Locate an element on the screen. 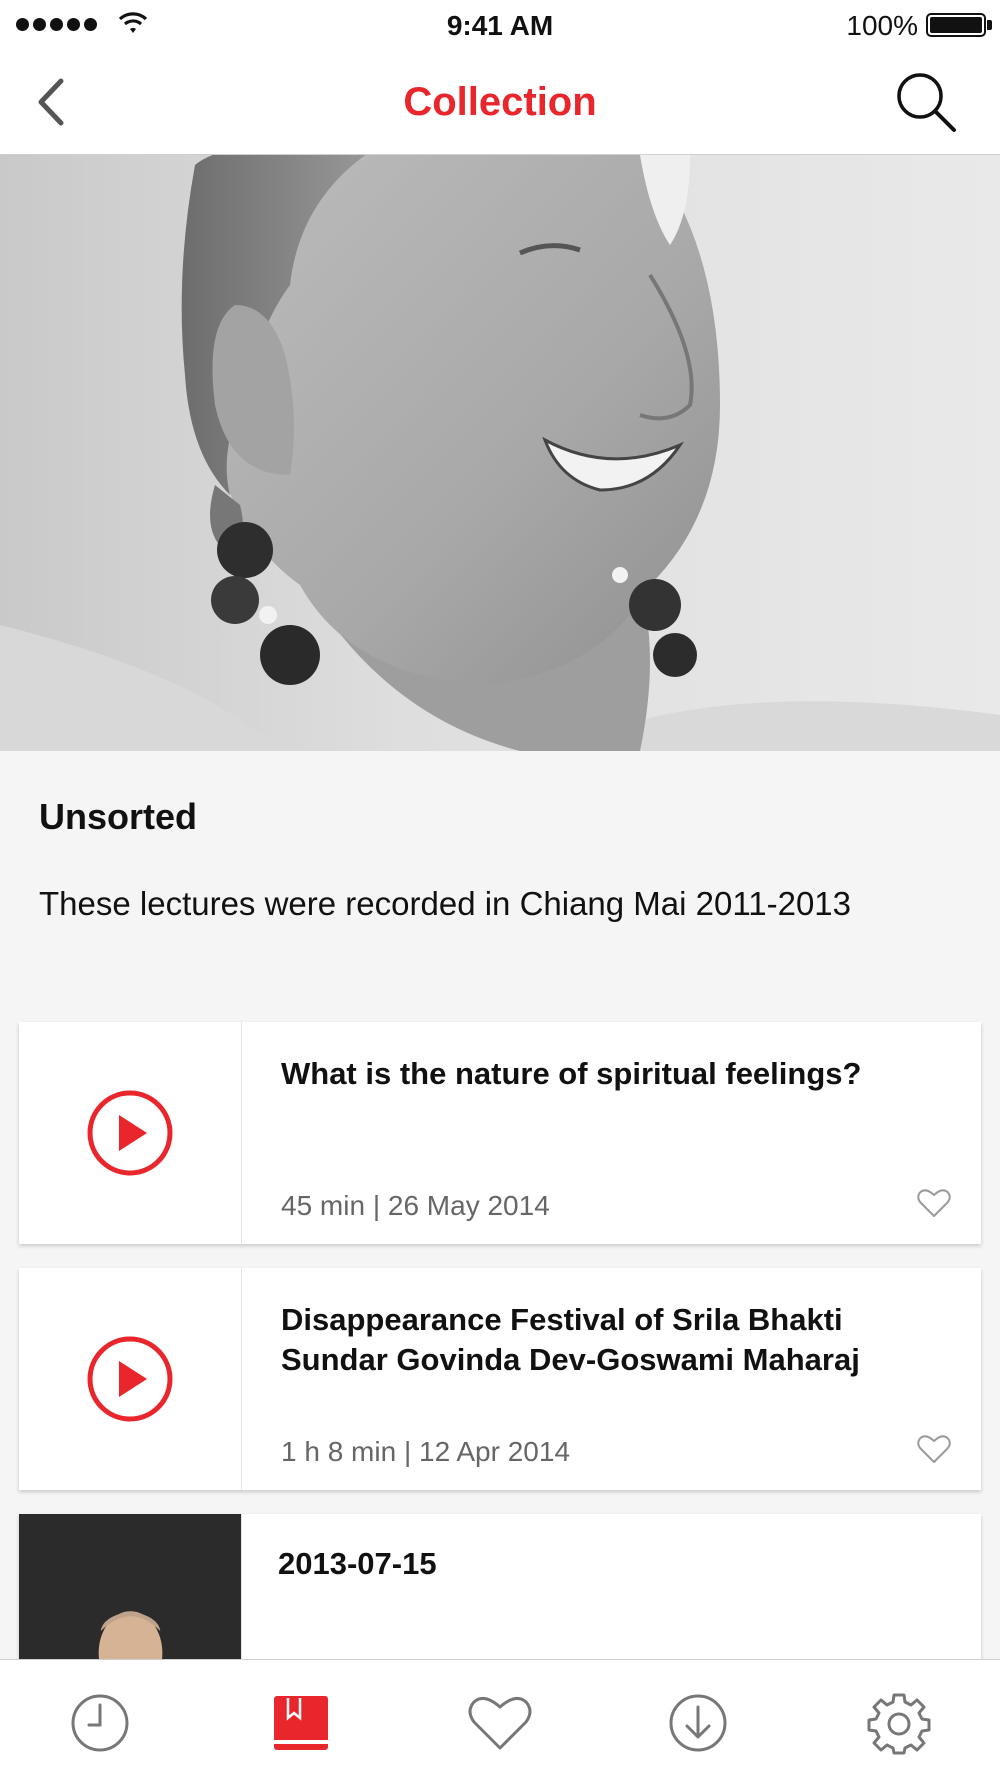  search-button is located at coordinates (926, 102).